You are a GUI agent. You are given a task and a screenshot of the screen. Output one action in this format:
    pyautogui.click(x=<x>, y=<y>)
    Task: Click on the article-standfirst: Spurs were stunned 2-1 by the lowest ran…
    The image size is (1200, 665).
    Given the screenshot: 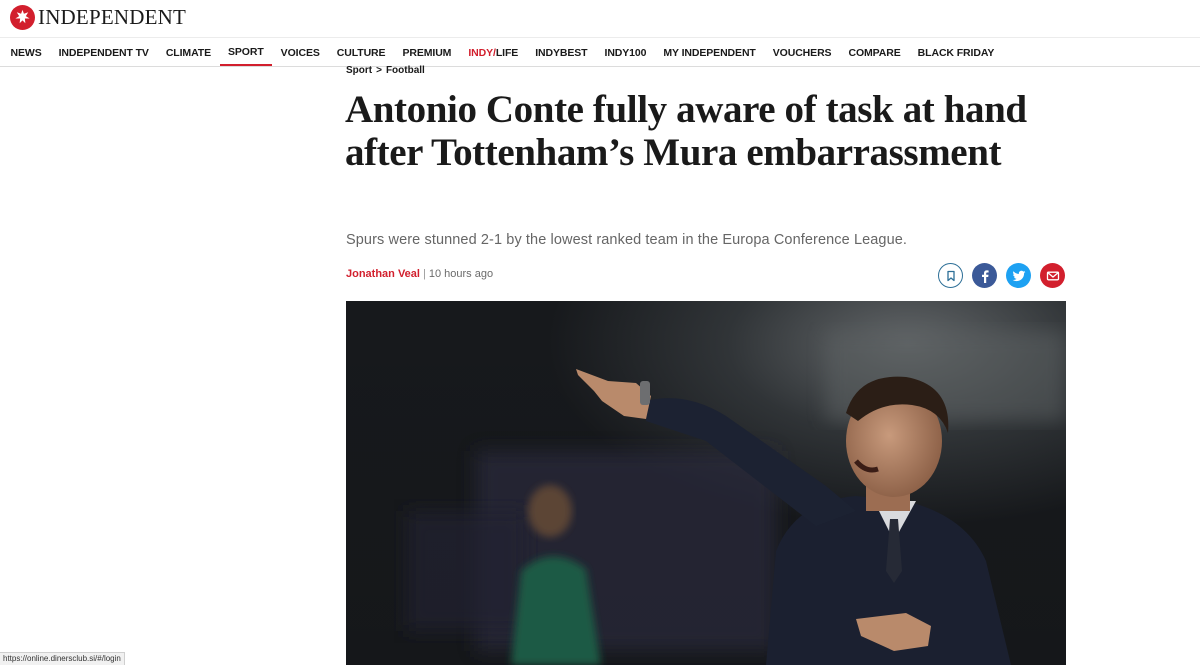 What is the action you would take?
    pyautogui.click(x=627, y=240)
    